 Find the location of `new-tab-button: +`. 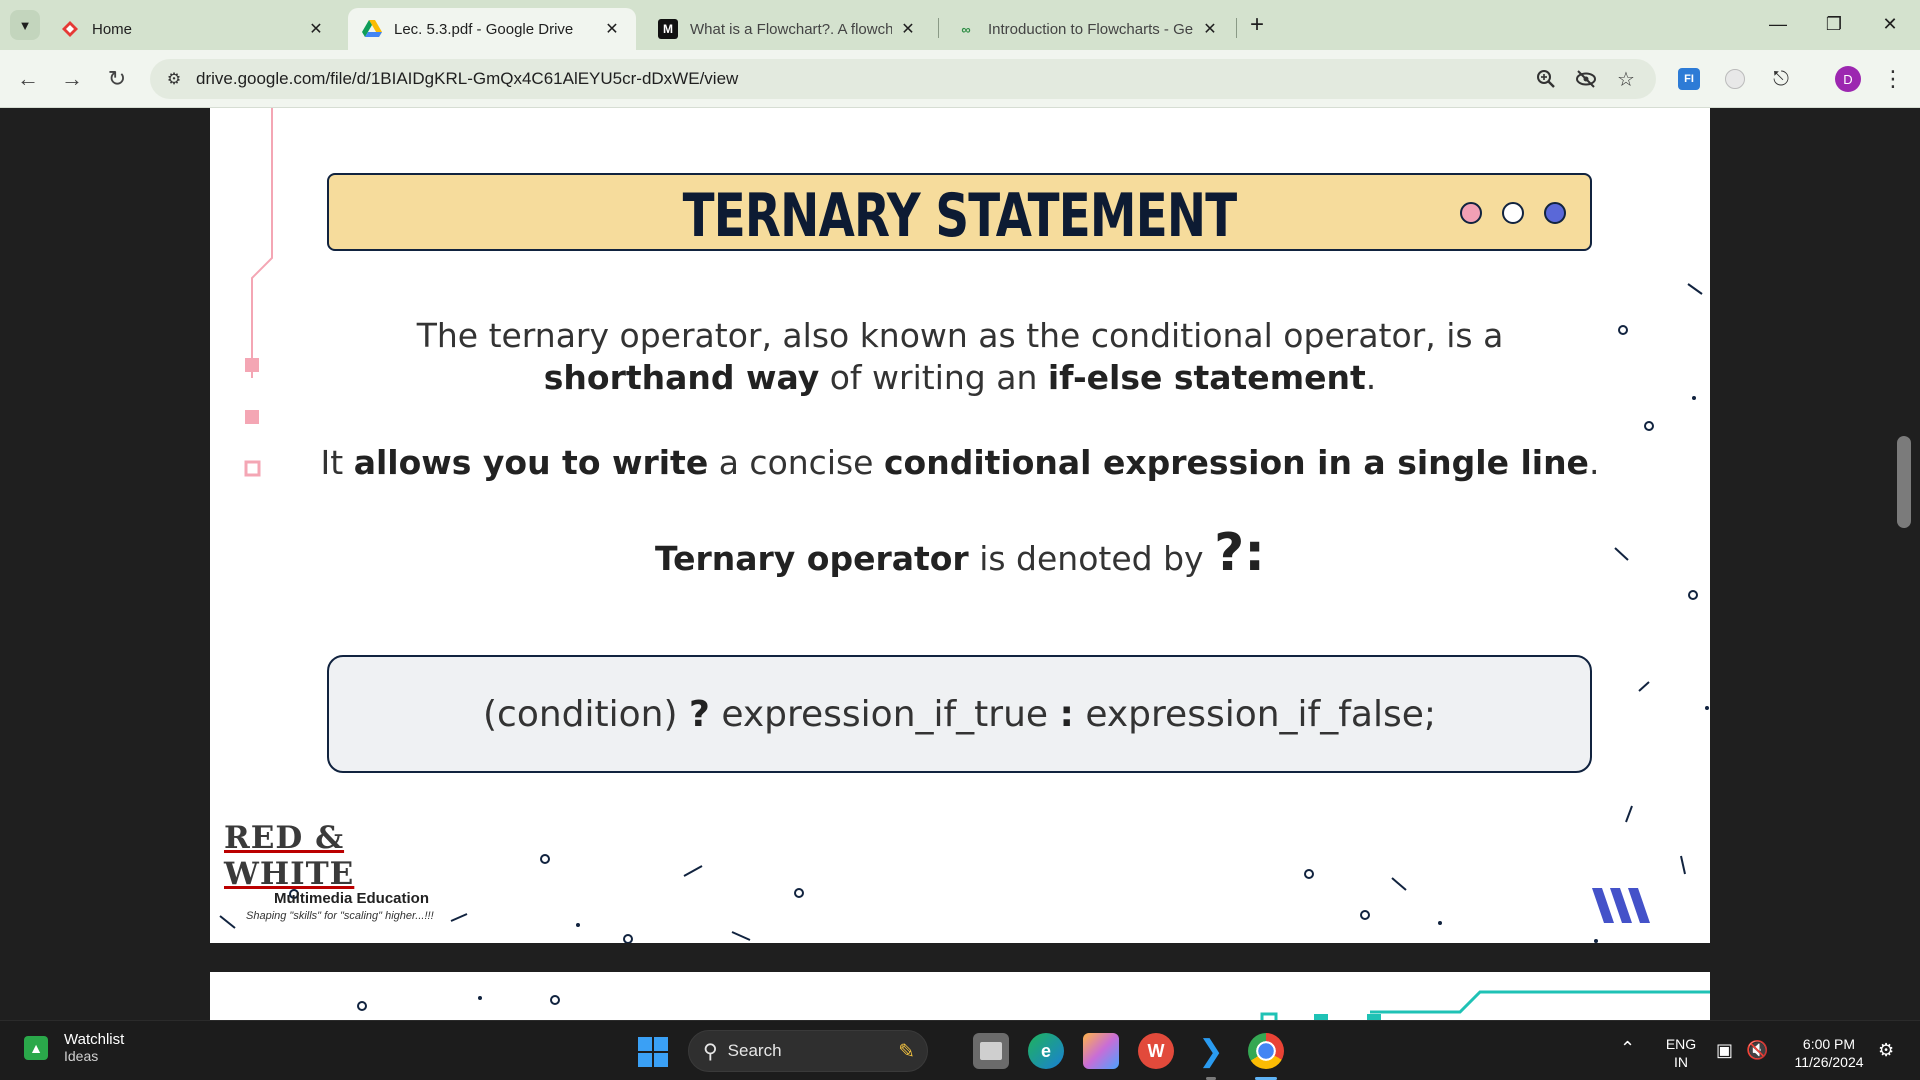

new-tab-button: + is located at coordinates (1257, 24).